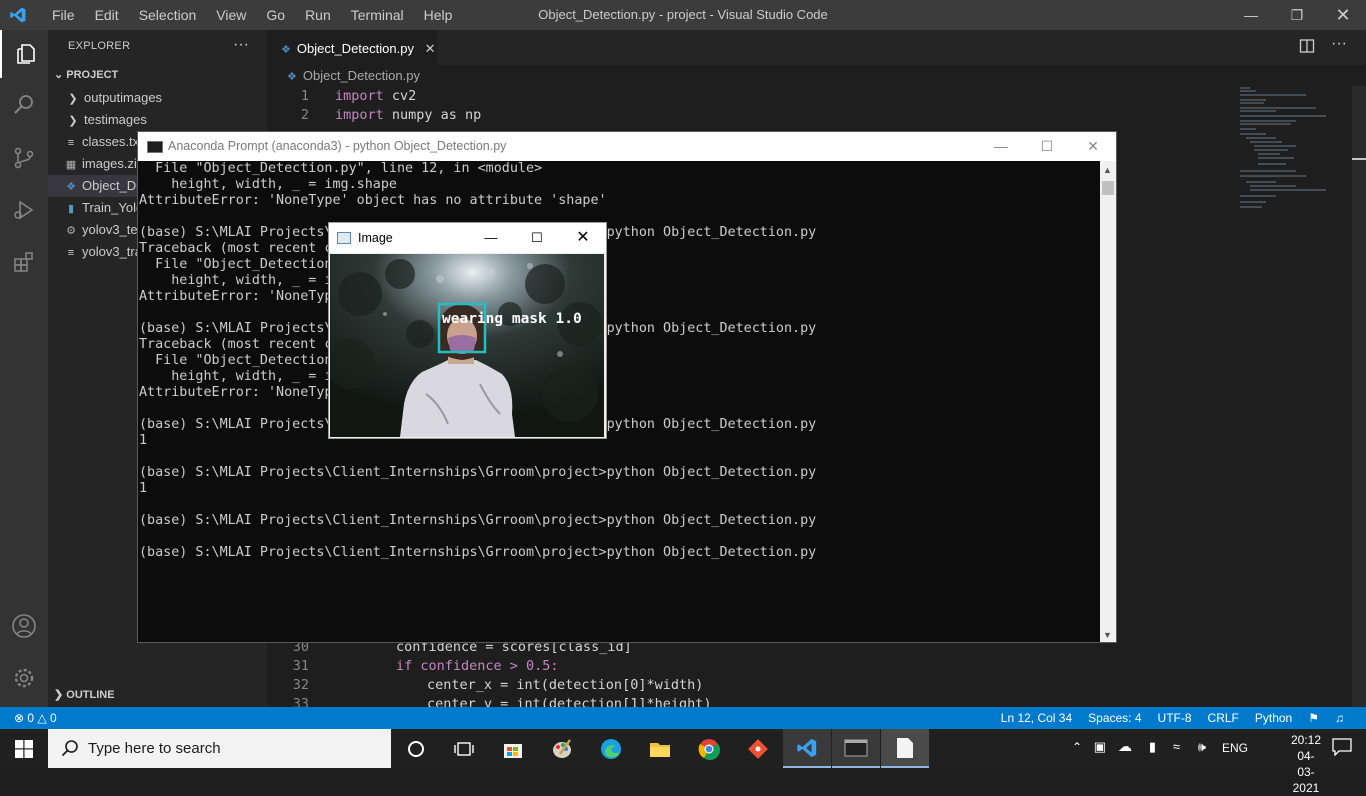  What do you see at coordinates (112, 141) in the screenshot?
I see `tree-item-label: classes.txt` at bounding box center [112, 141].